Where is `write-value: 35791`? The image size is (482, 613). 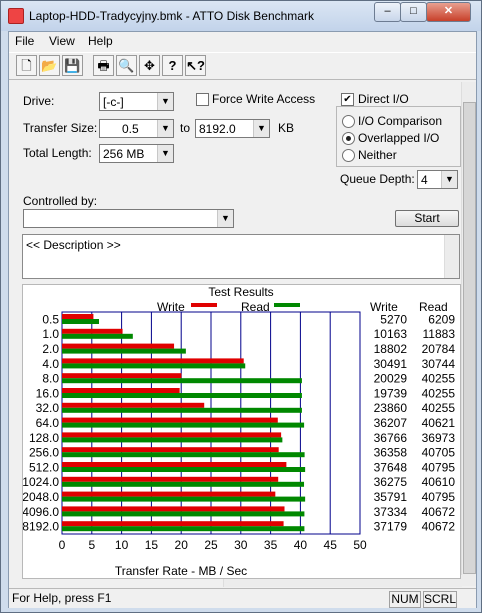
write-value: 35791 is located at coordinates (391, 497).